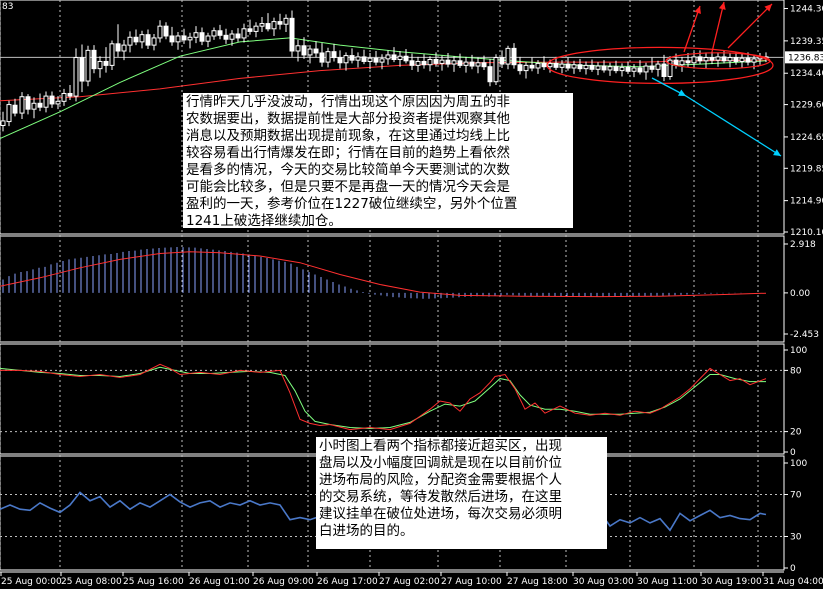  I want to click on price-tick-label: 1239.35, so click(806, 42).